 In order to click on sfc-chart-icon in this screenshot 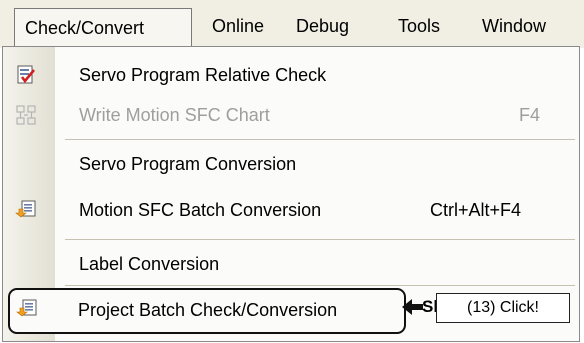, I will do `click(26, 115)`.